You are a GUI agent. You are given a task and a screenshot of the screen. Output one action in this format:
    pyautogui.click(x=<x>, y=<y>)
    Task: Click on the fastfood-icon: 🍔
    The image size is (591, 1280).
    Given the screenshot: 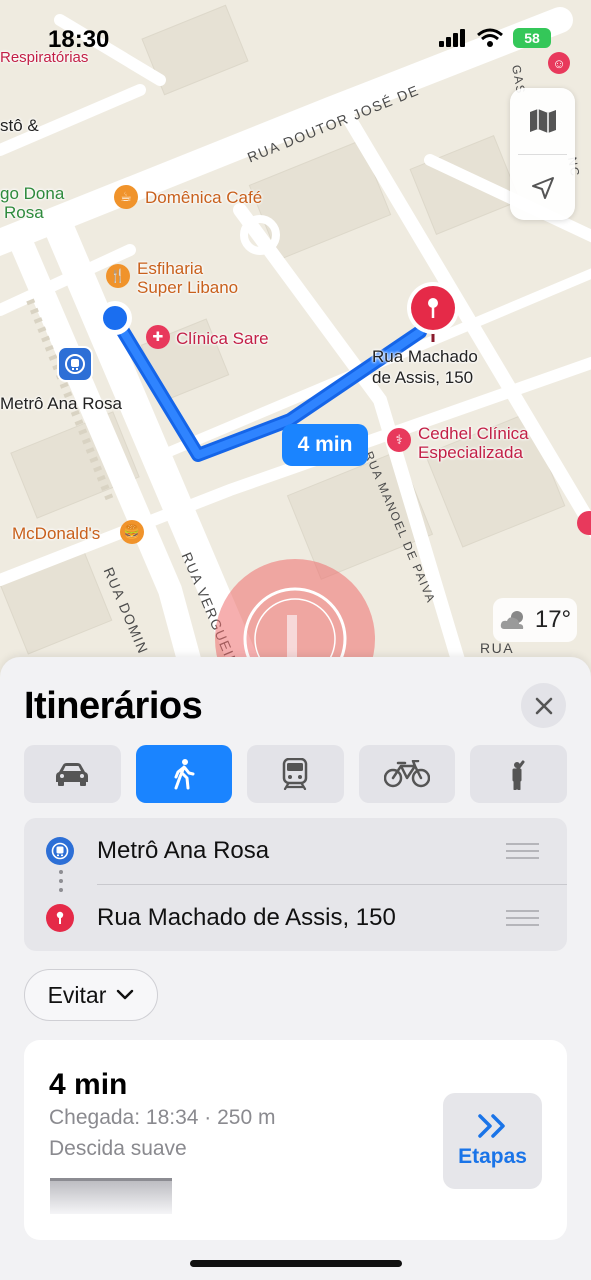 What is the action you would take?
    pyautogui.click(x=132, y=532)
    